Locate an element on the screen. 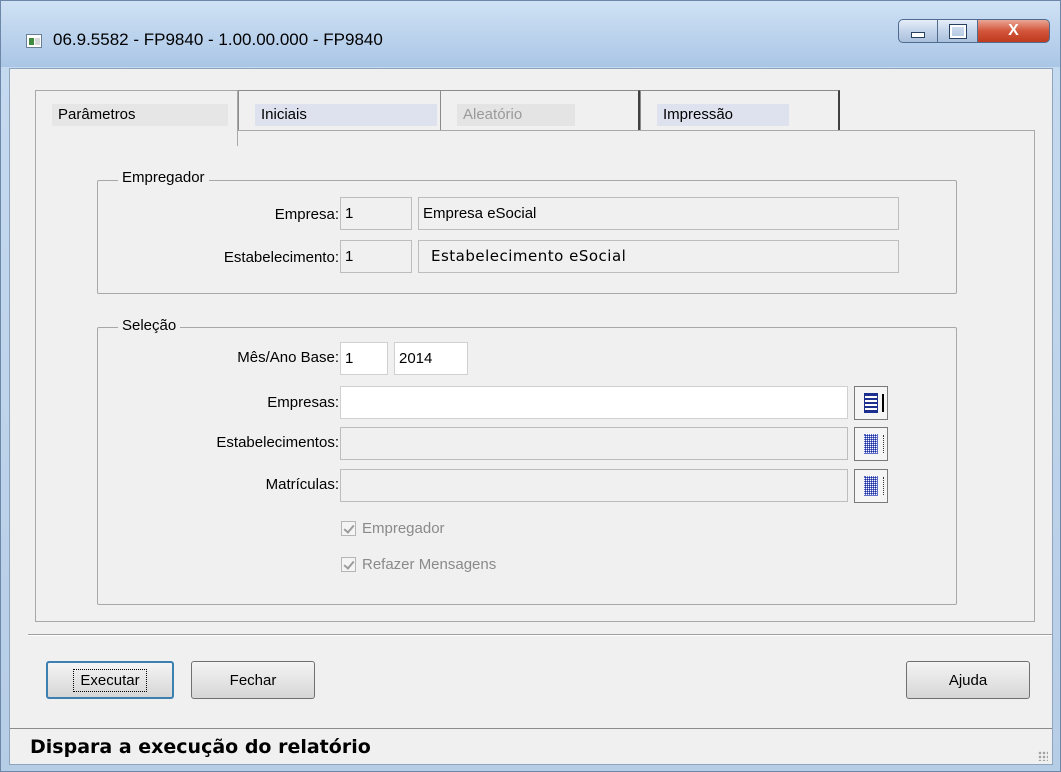 Image resolution: width=1061 pixels, height=772 pixels. tab-label: Parâmetros is located at coordinates (140, 115).